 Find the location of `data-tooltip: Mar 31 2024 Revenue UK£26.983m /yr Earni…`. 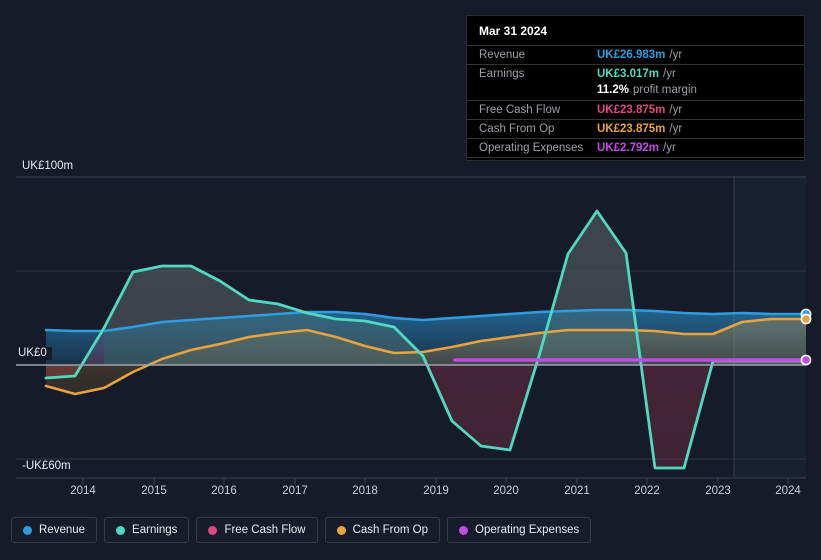

data-tooltip: Mar 31 2024 Revenue UK£26.983m /yr Earni… is located at coordinates (635, 88).